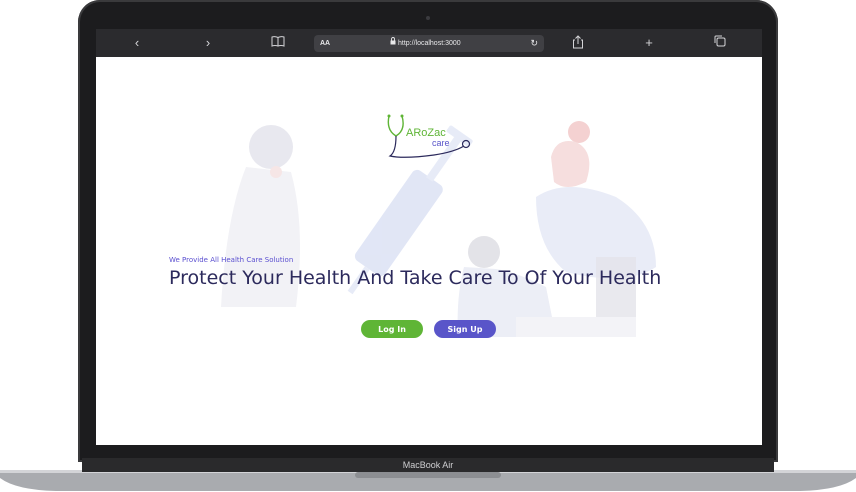 The image size is (856, 492). Describe the element at coordinates (429, 137) in the screenshot. I see `logo: ARoZac care` at that location.